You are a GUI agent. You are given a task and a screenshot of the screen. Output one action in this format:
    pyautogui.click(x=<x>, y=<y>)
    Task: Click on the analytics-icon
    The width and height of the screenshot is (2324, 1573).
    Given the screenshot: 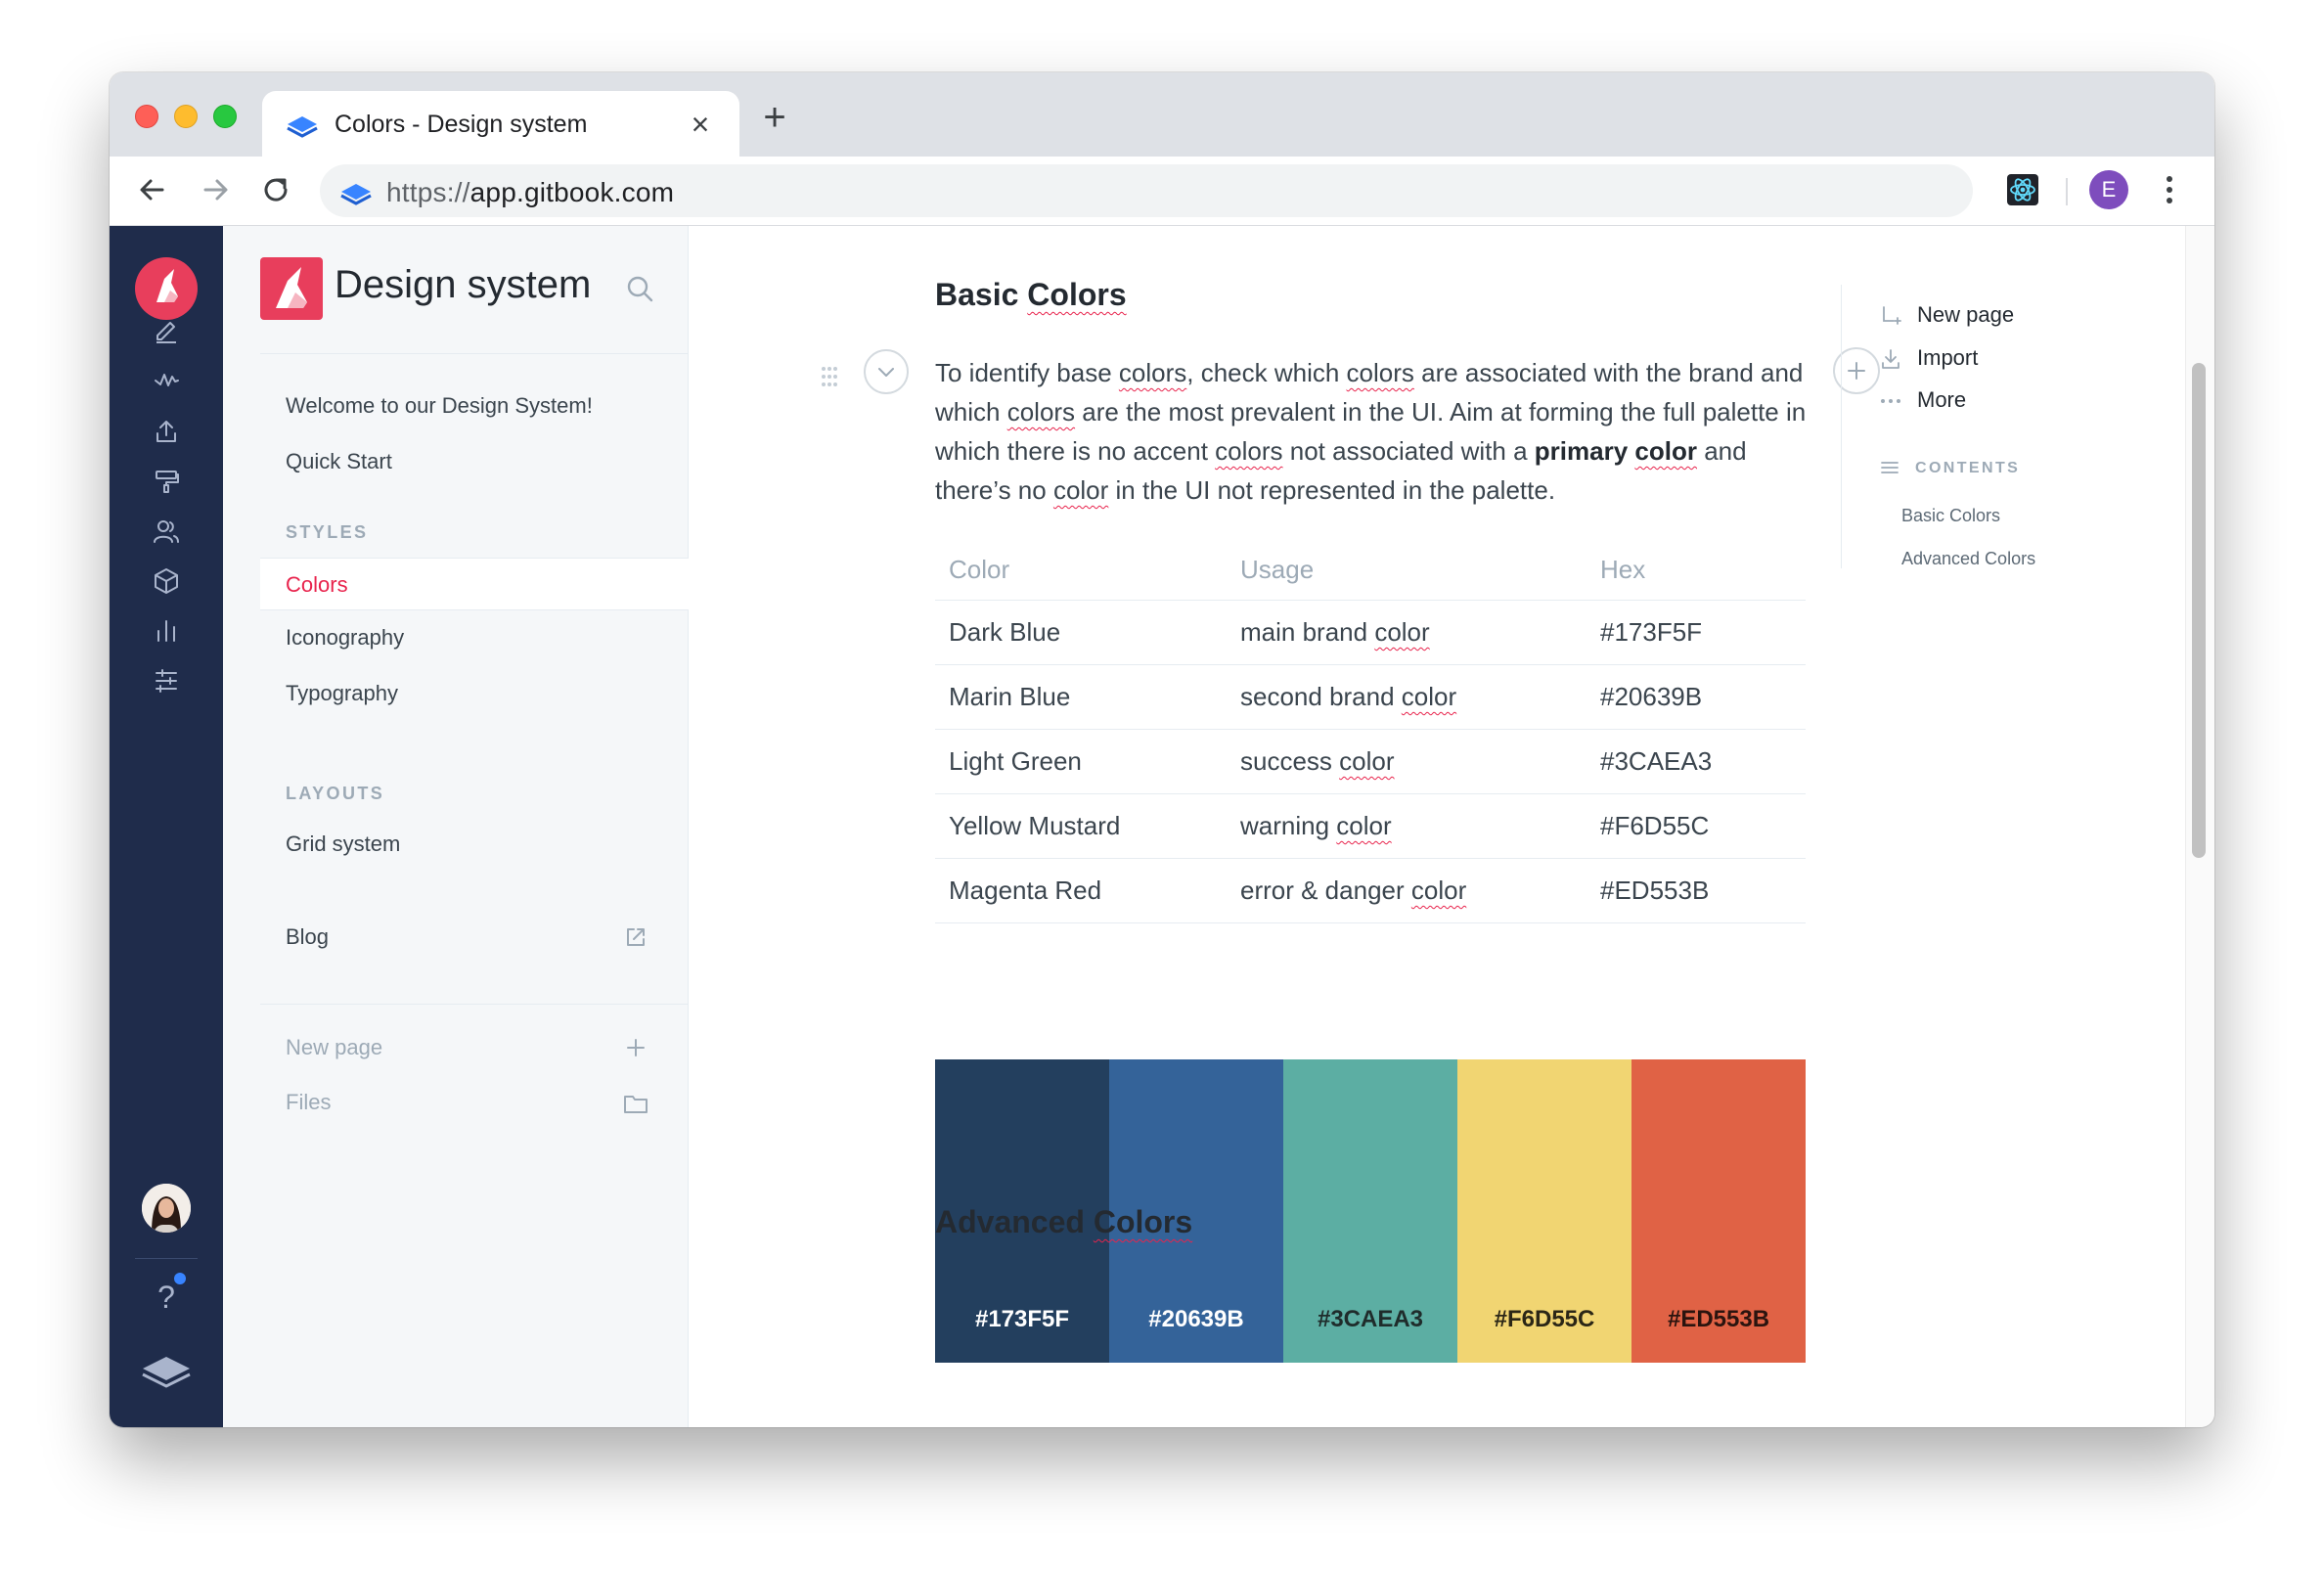 What is the action you would take?
    pyautogui.click(x=166, y=631)
    